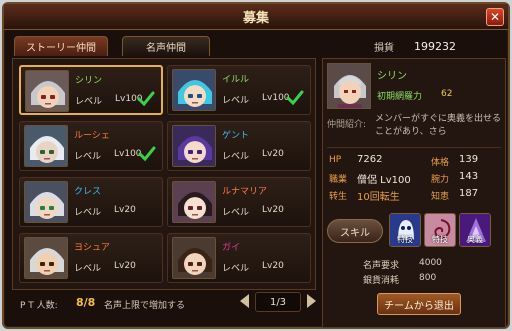 This screenshot has width=512, height=331. What do you see at coordinates (440, 230) in the screenshot?
I see `swirl-skill-icon: 特技` at bounding box center [440, 230].